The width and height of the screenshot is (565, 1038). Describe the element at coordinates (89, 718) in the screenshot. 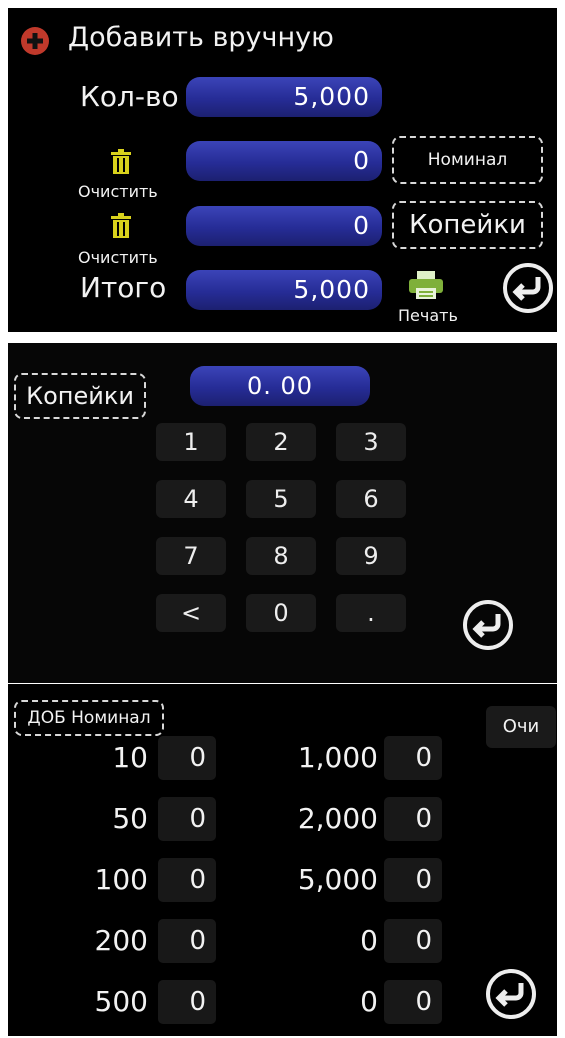

I see `denomination-title: ДОБ Номинал` at that location.